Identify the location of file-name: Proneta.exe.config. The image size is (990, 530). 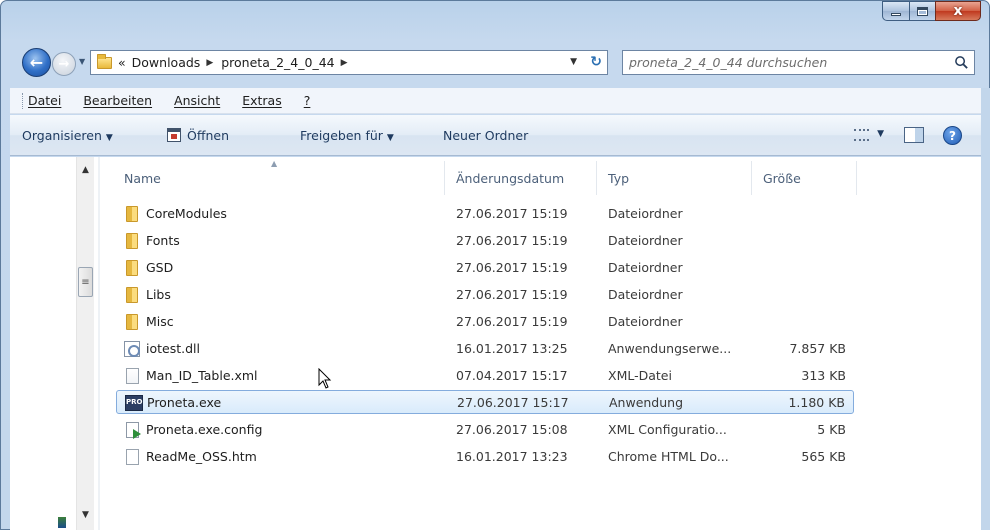
(204, 429).